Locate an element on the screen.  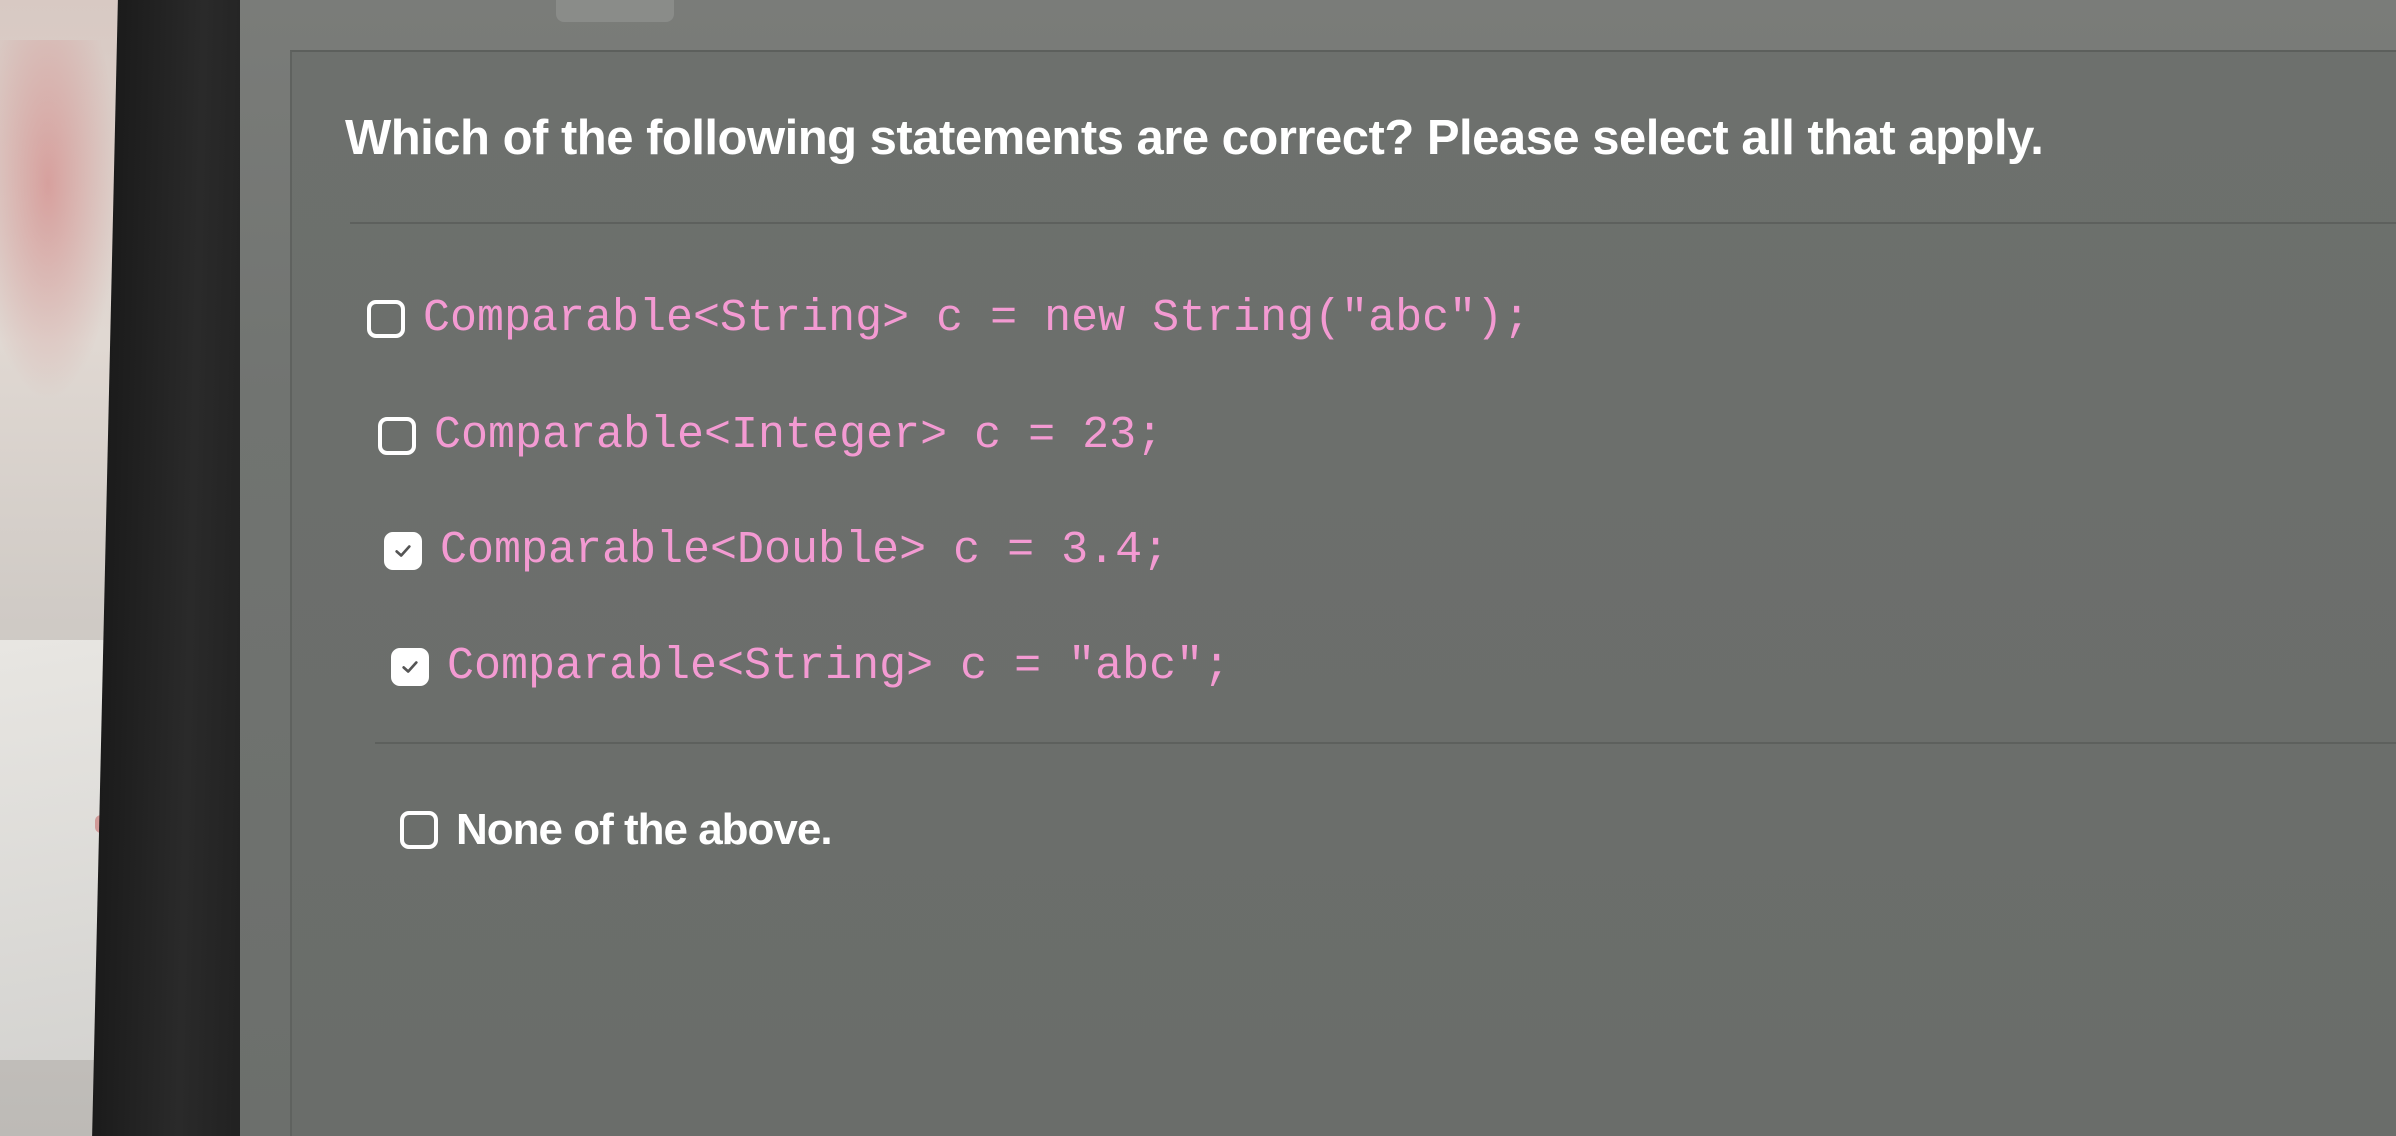
background-pink-object is located at coordinates (60, 220).